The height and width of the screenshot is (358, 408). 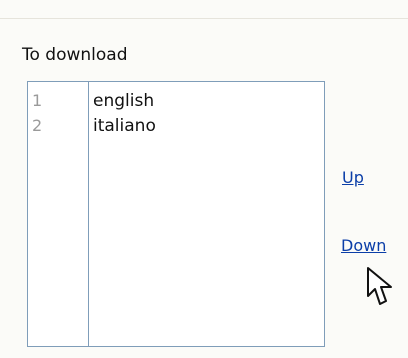 I want to click on list-item-label: english, so click(x=124, y=101).